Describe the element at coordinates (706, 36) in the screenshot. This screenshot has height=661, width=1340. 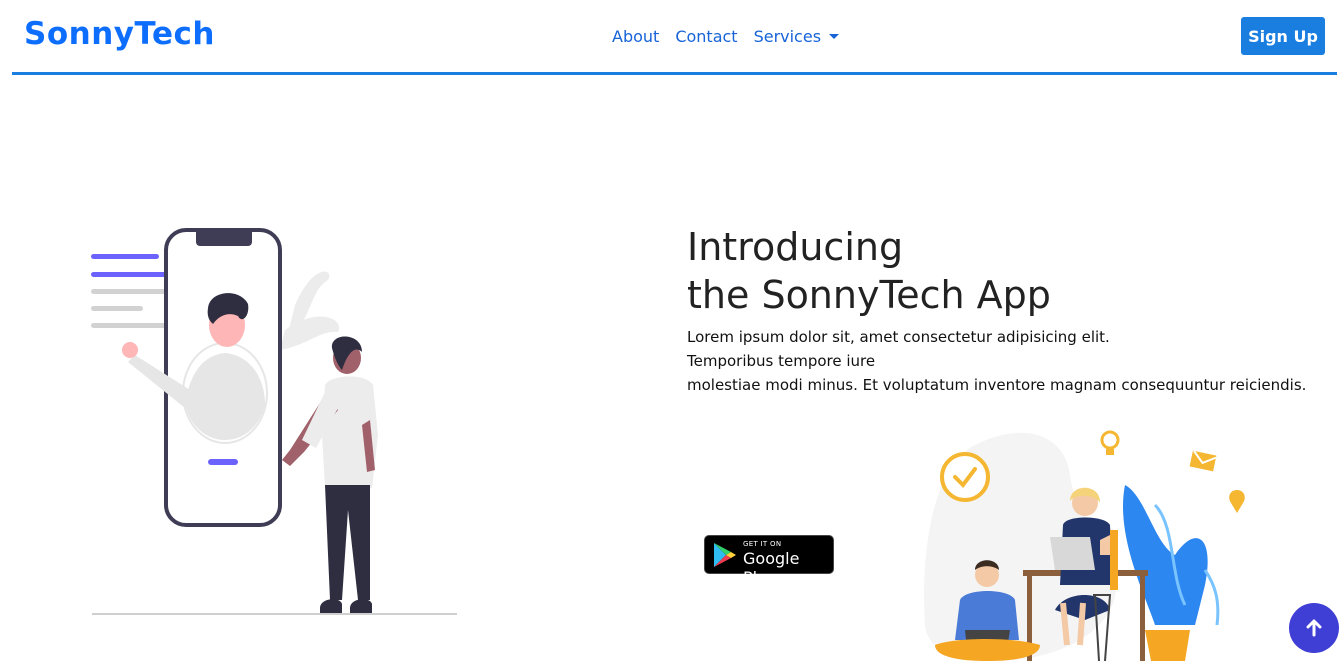
I see `nav-link-contact: Contact` at that location.